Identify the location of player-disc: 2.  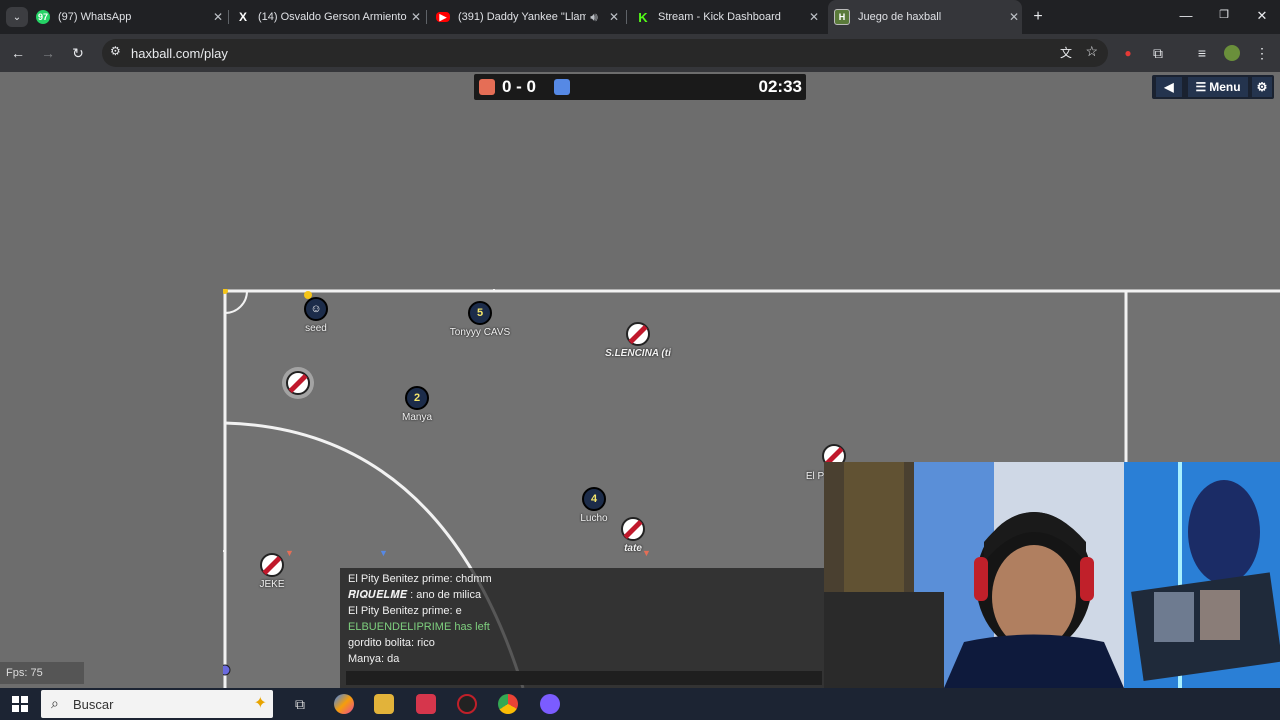
(417, 398).